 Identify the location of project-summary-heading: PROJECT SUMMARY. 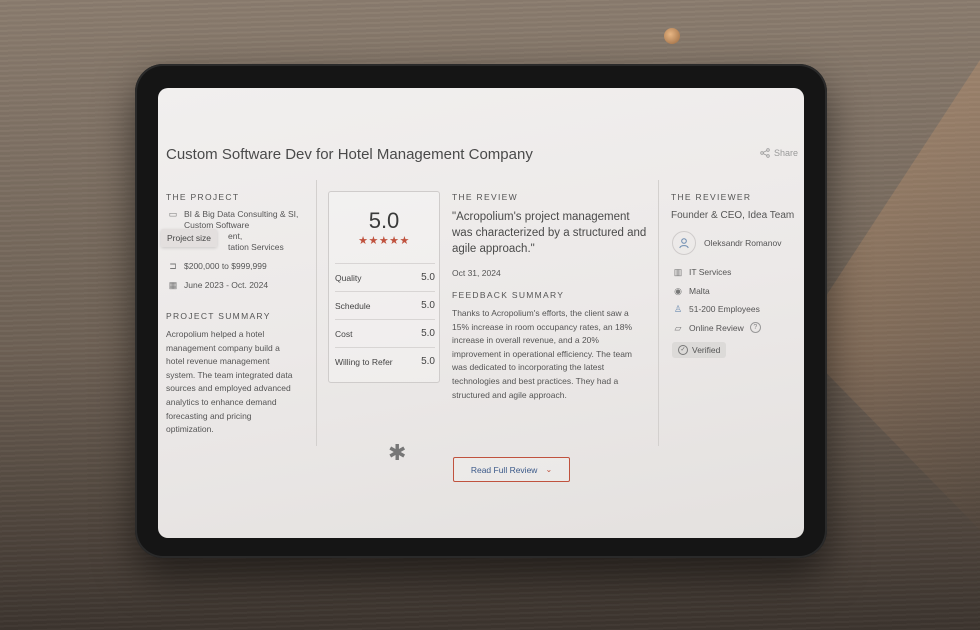
(218, 316).